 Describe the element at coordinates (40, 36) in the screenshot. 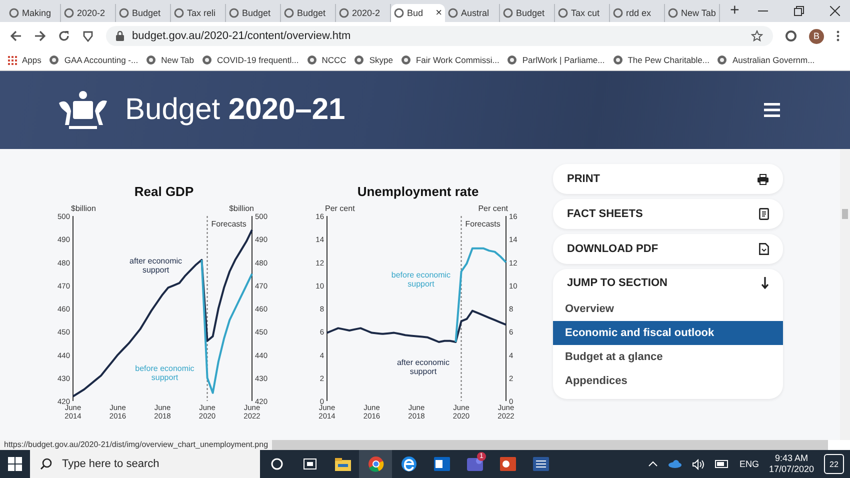

I see `forward-icon` at that location.